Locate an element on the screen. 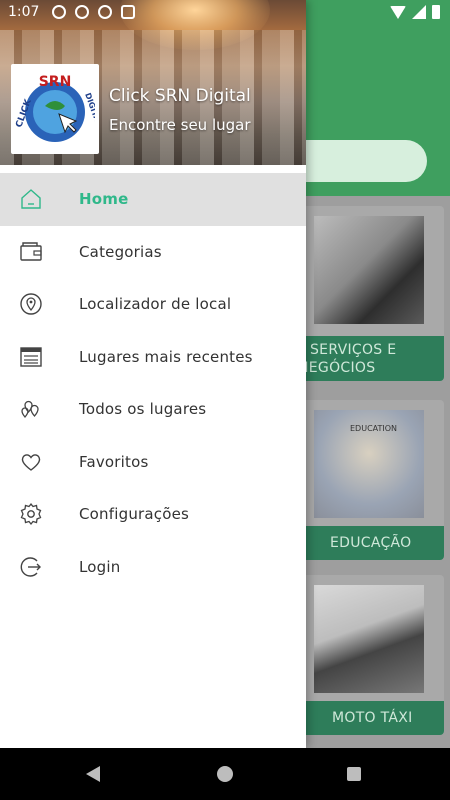  home-button-icon is located at coordinates (225, 774).